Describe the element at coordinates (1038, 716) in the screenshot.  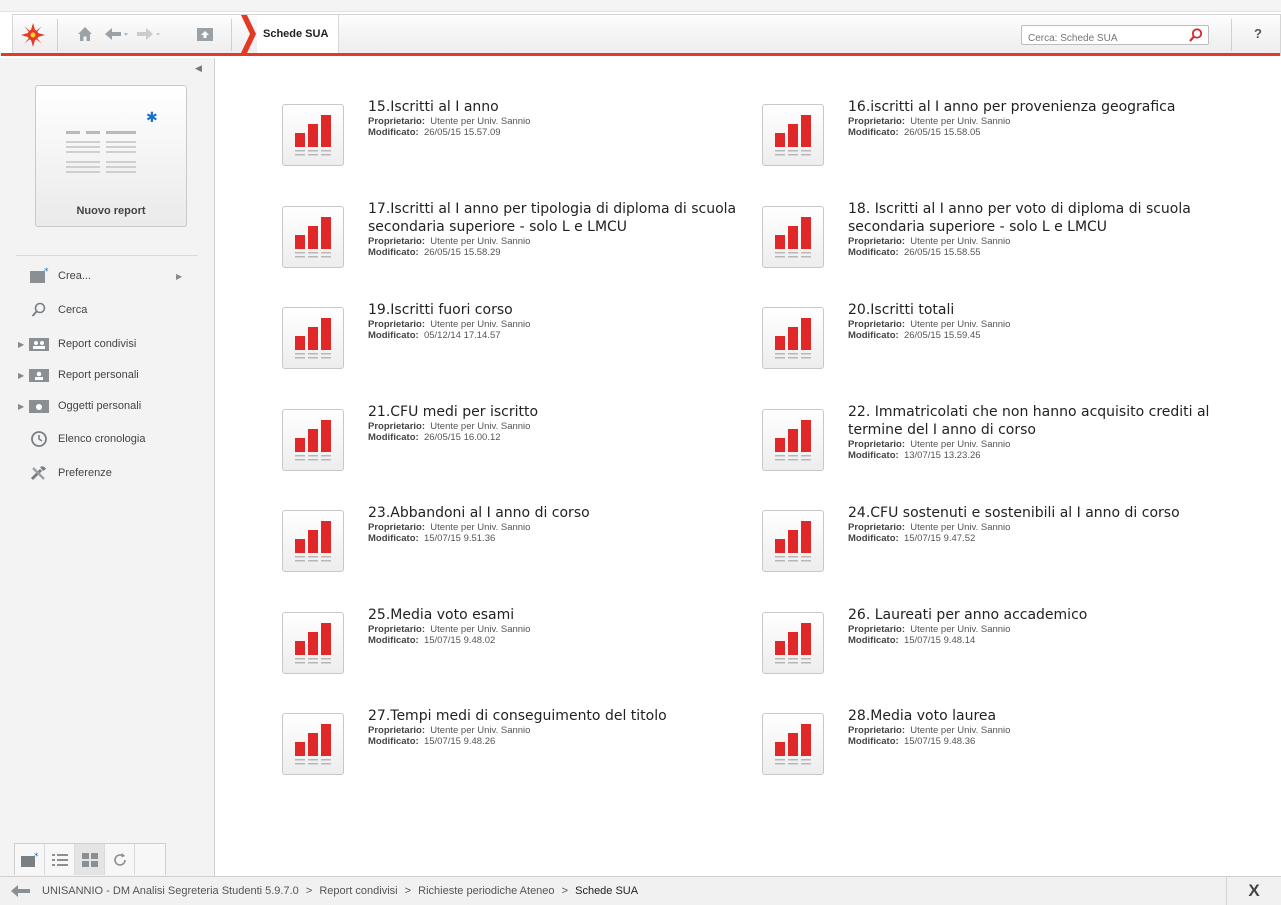
I see `report-title: 28.Media voto laurea` at that location.